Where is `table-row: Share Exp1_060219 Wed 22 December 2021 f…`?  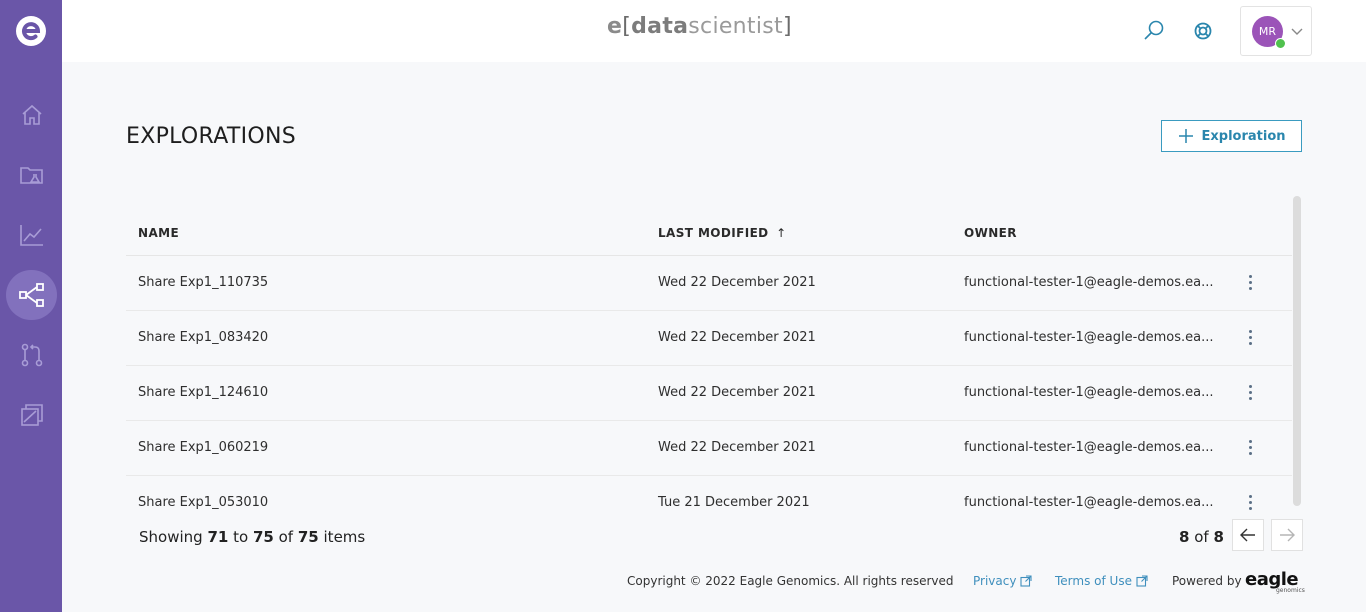 table-row: Share Exp1_060219 Wed 22 December 2021 f… is located at coordinates (709, 448).